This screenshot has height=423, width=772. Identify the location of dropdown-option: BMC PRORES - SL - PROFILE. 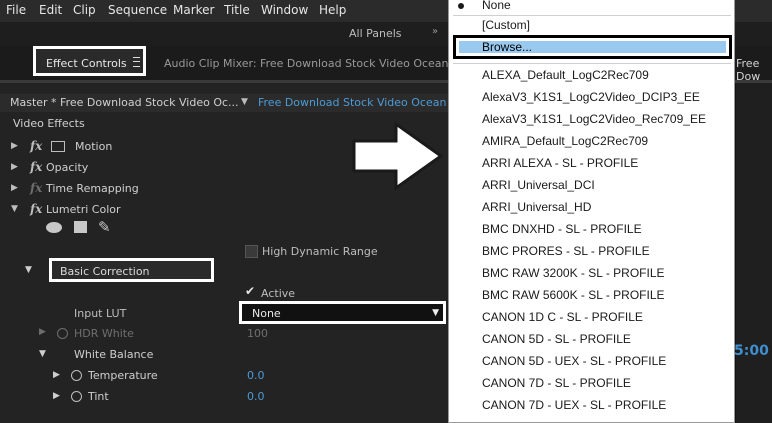
(566, 251).